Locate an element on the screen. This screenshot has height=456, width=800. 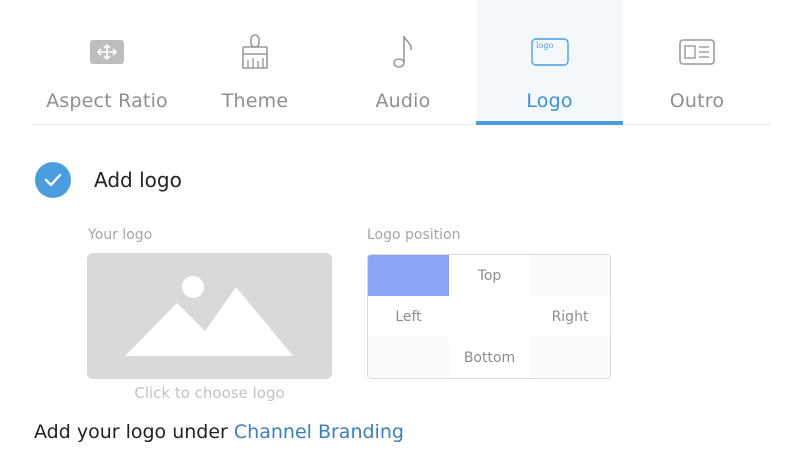
tab-outro: Outro is located at coordinates (697, 62).